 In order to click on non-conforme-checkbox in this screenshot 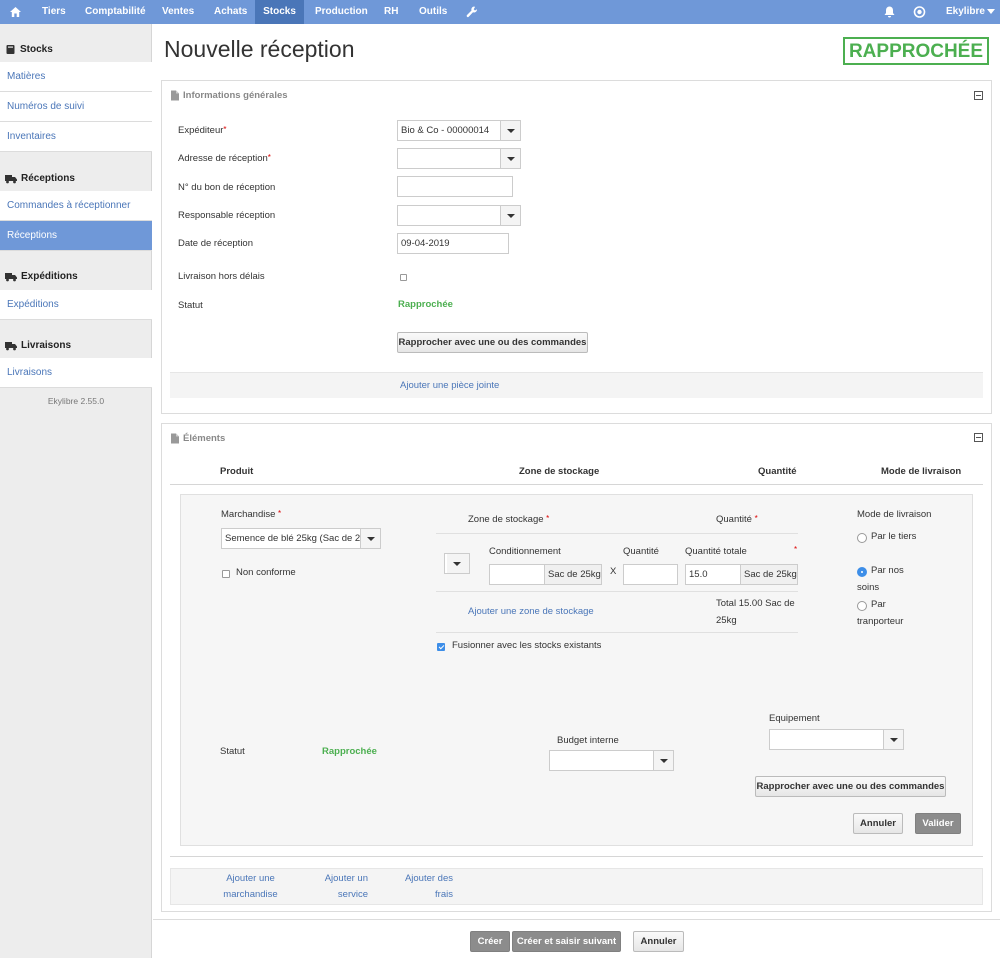, I will do `click(226, 574)`.